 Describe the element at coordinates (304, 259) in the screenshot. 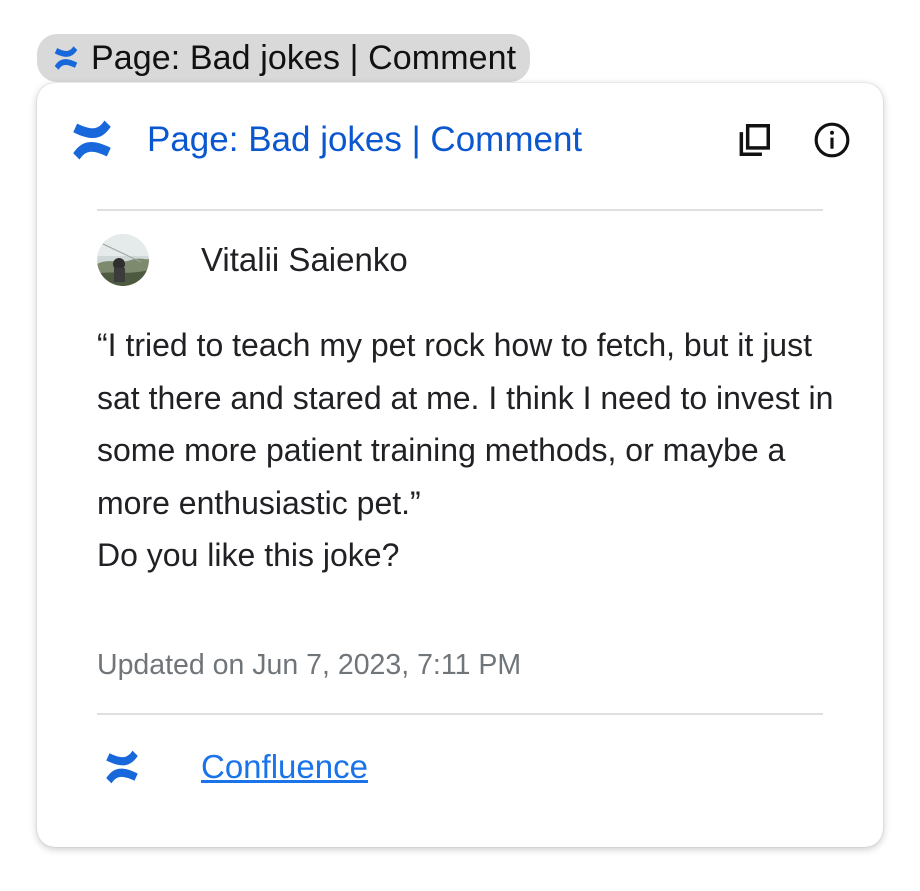

I see `author-name: Vitalii Saienko` at that location.